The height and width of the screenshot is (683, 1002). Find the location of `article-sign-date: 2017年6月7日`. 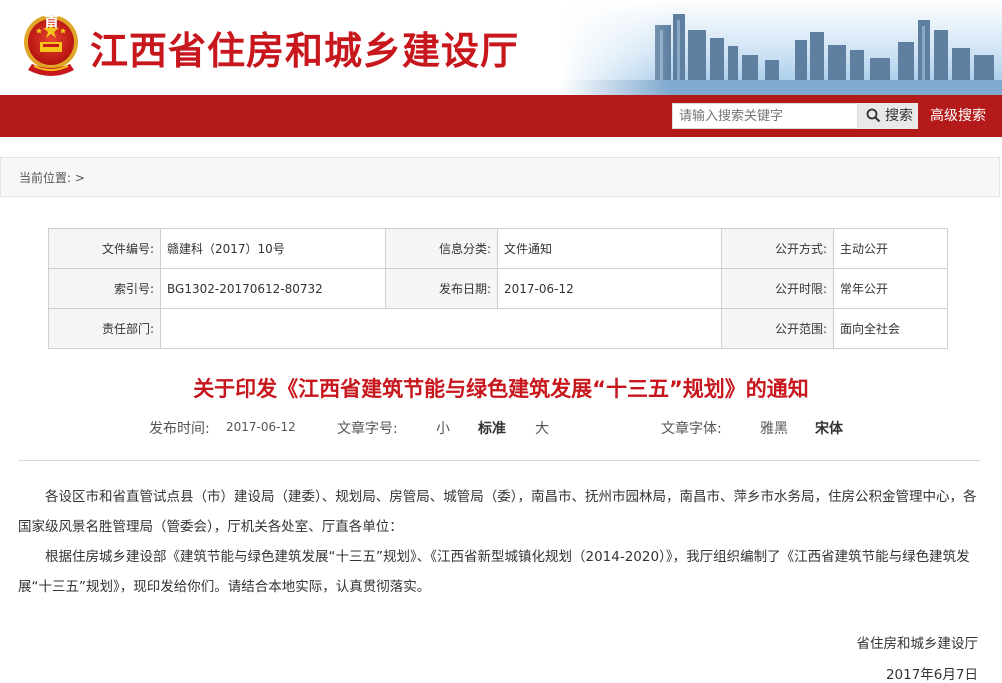

article-sign-date: 2017年6月7日 is located at coordinates (931, 675).